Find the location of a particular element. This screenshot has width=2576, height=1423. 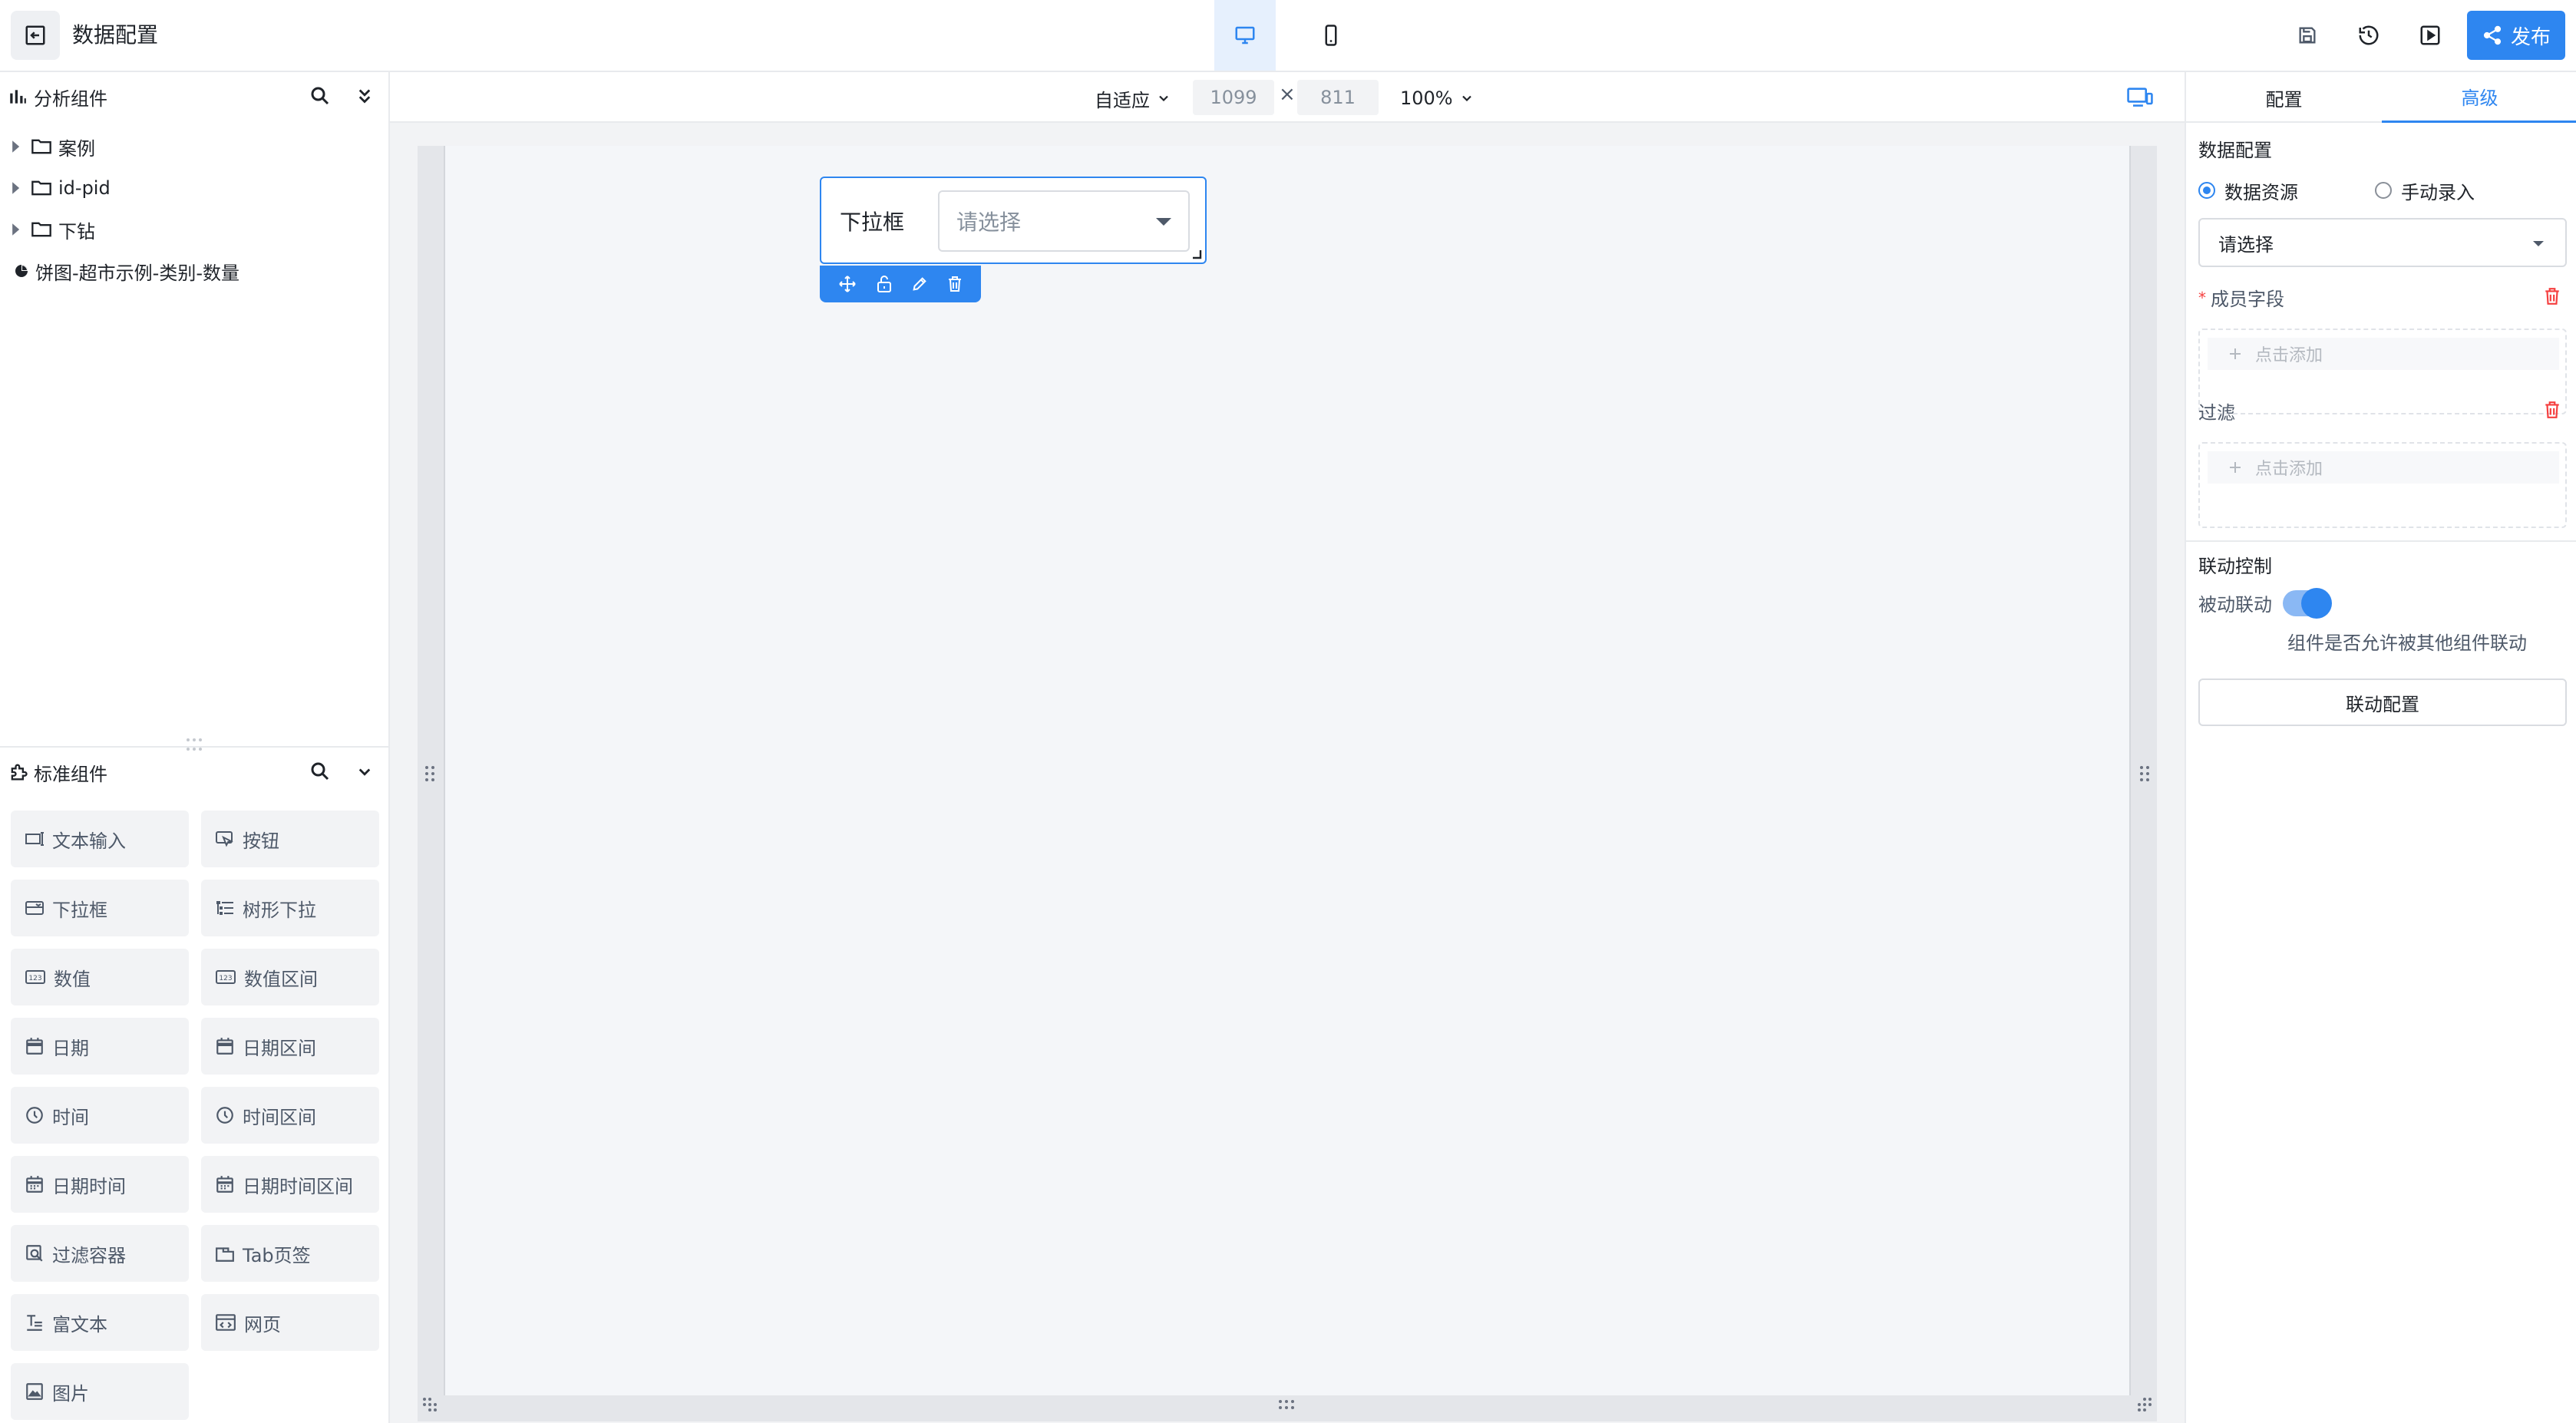

exit-icon is located at coordinates (35, 35).